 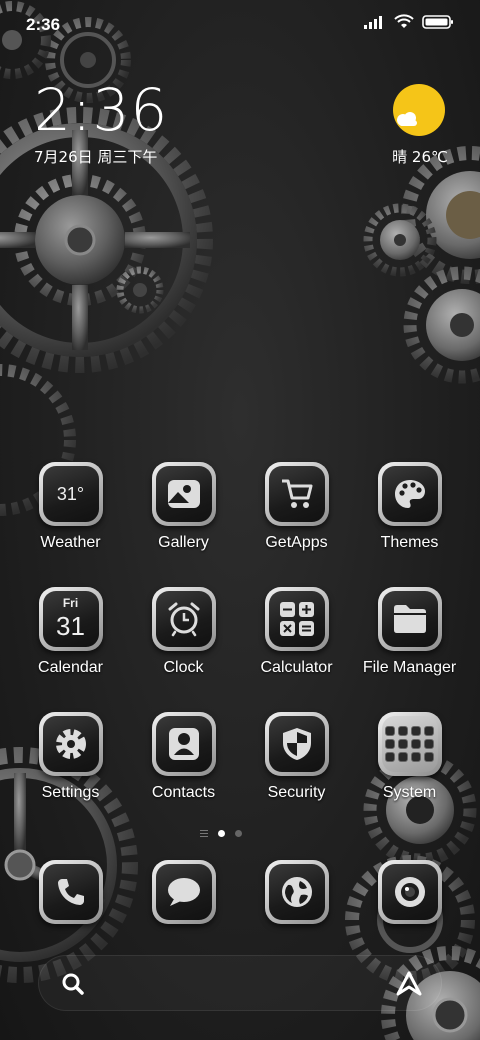 I want to click on dock, so click(x=240, y=892).